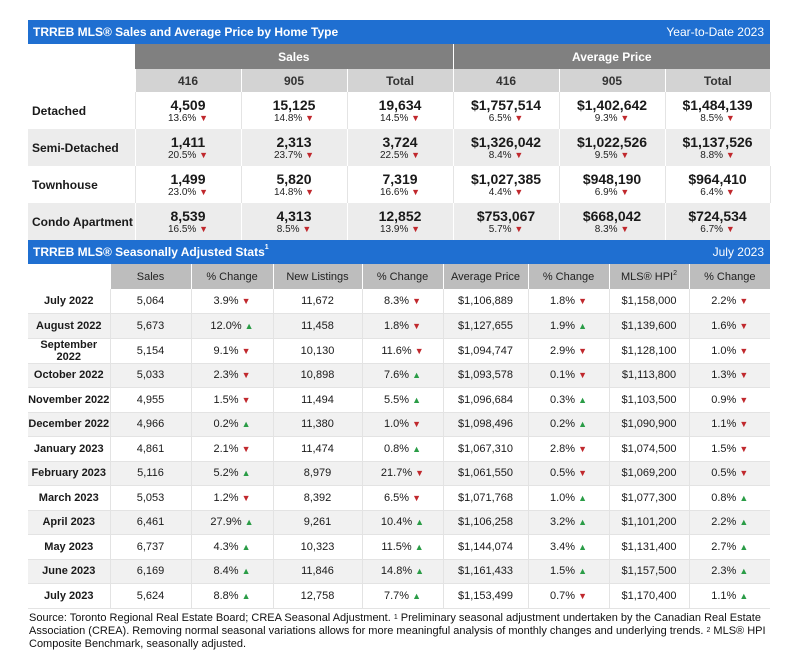 The image size is (801, 668). Describe the element at coordinates (712, 229) in the screenshot. I see `stat-change-pct: 6.7%` at that location.